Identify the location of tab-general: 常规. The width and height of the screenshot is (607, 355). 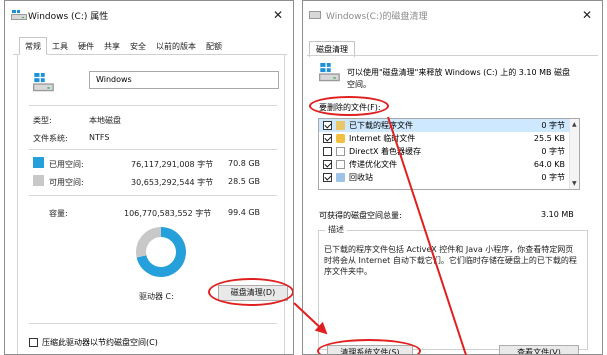
(33, 46).